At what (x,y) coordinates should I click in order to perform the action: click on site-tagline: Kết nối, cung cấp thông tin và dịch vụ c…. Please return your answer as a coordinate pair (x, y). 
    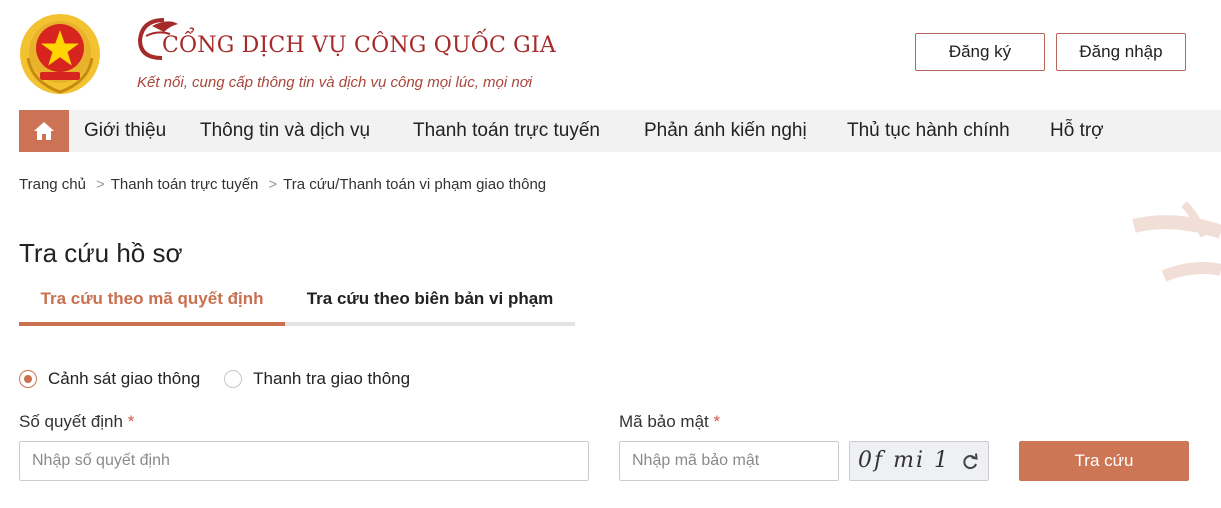
    Looking at the image, I should click on (335, 82).